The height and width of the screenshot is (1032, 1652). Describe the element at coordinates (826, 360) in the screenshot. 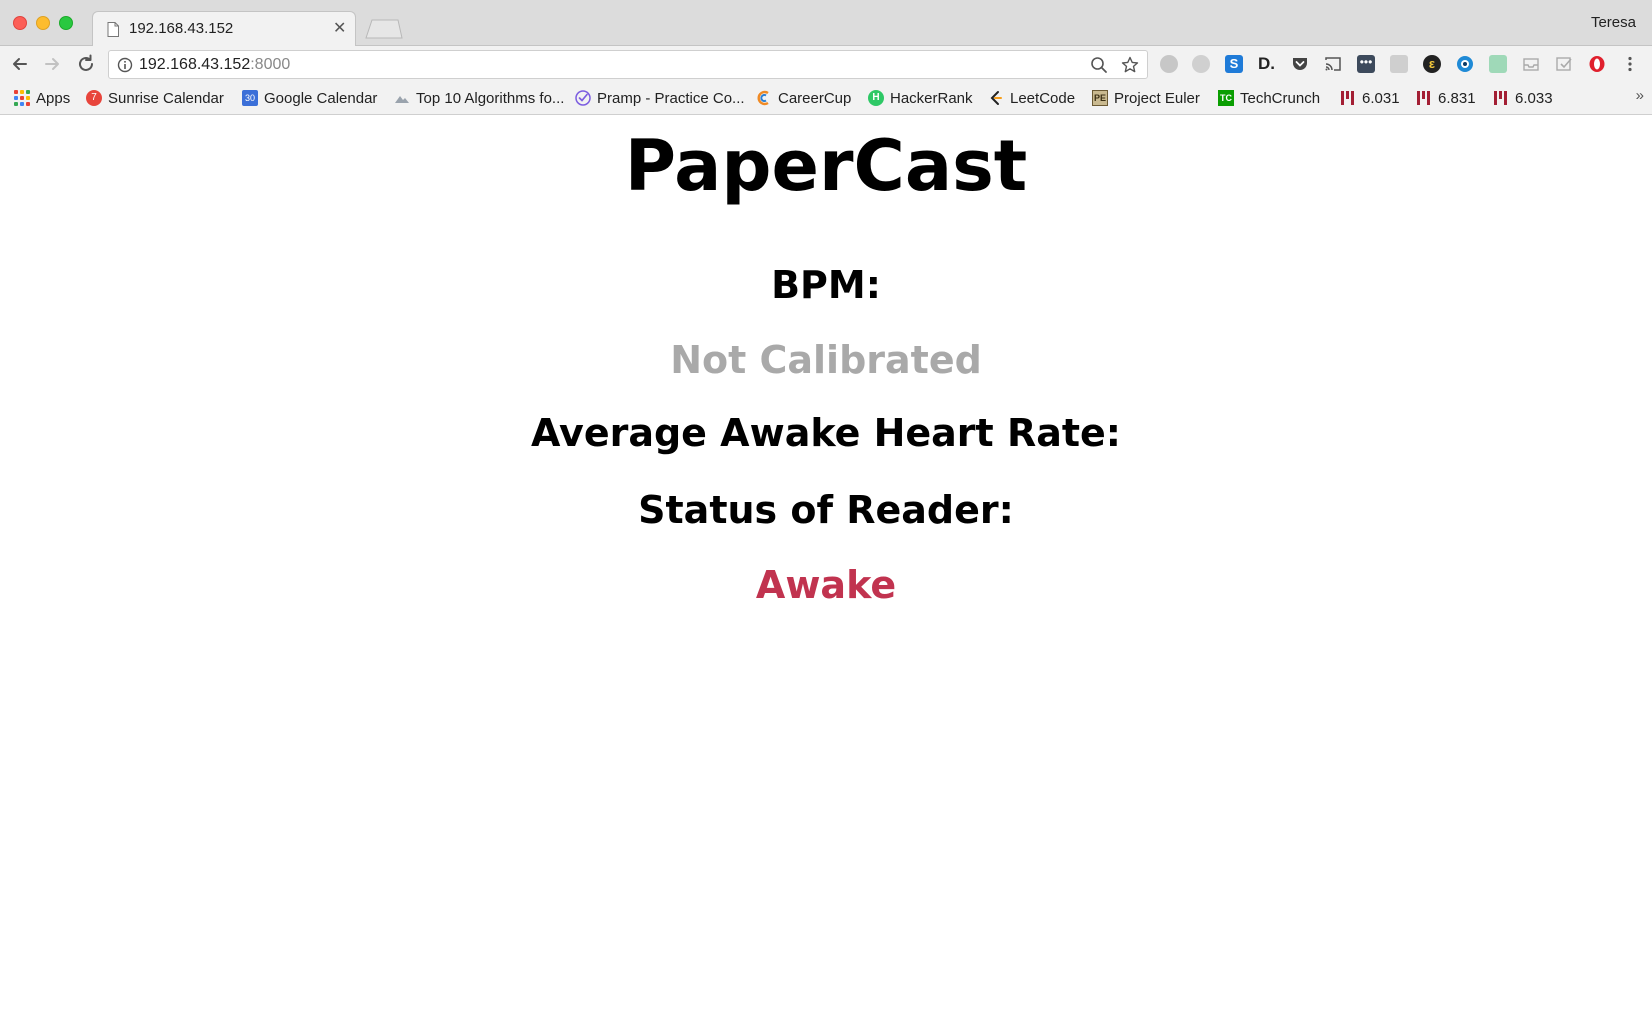

I see `bpm-value: Not Calibrated` at that location.